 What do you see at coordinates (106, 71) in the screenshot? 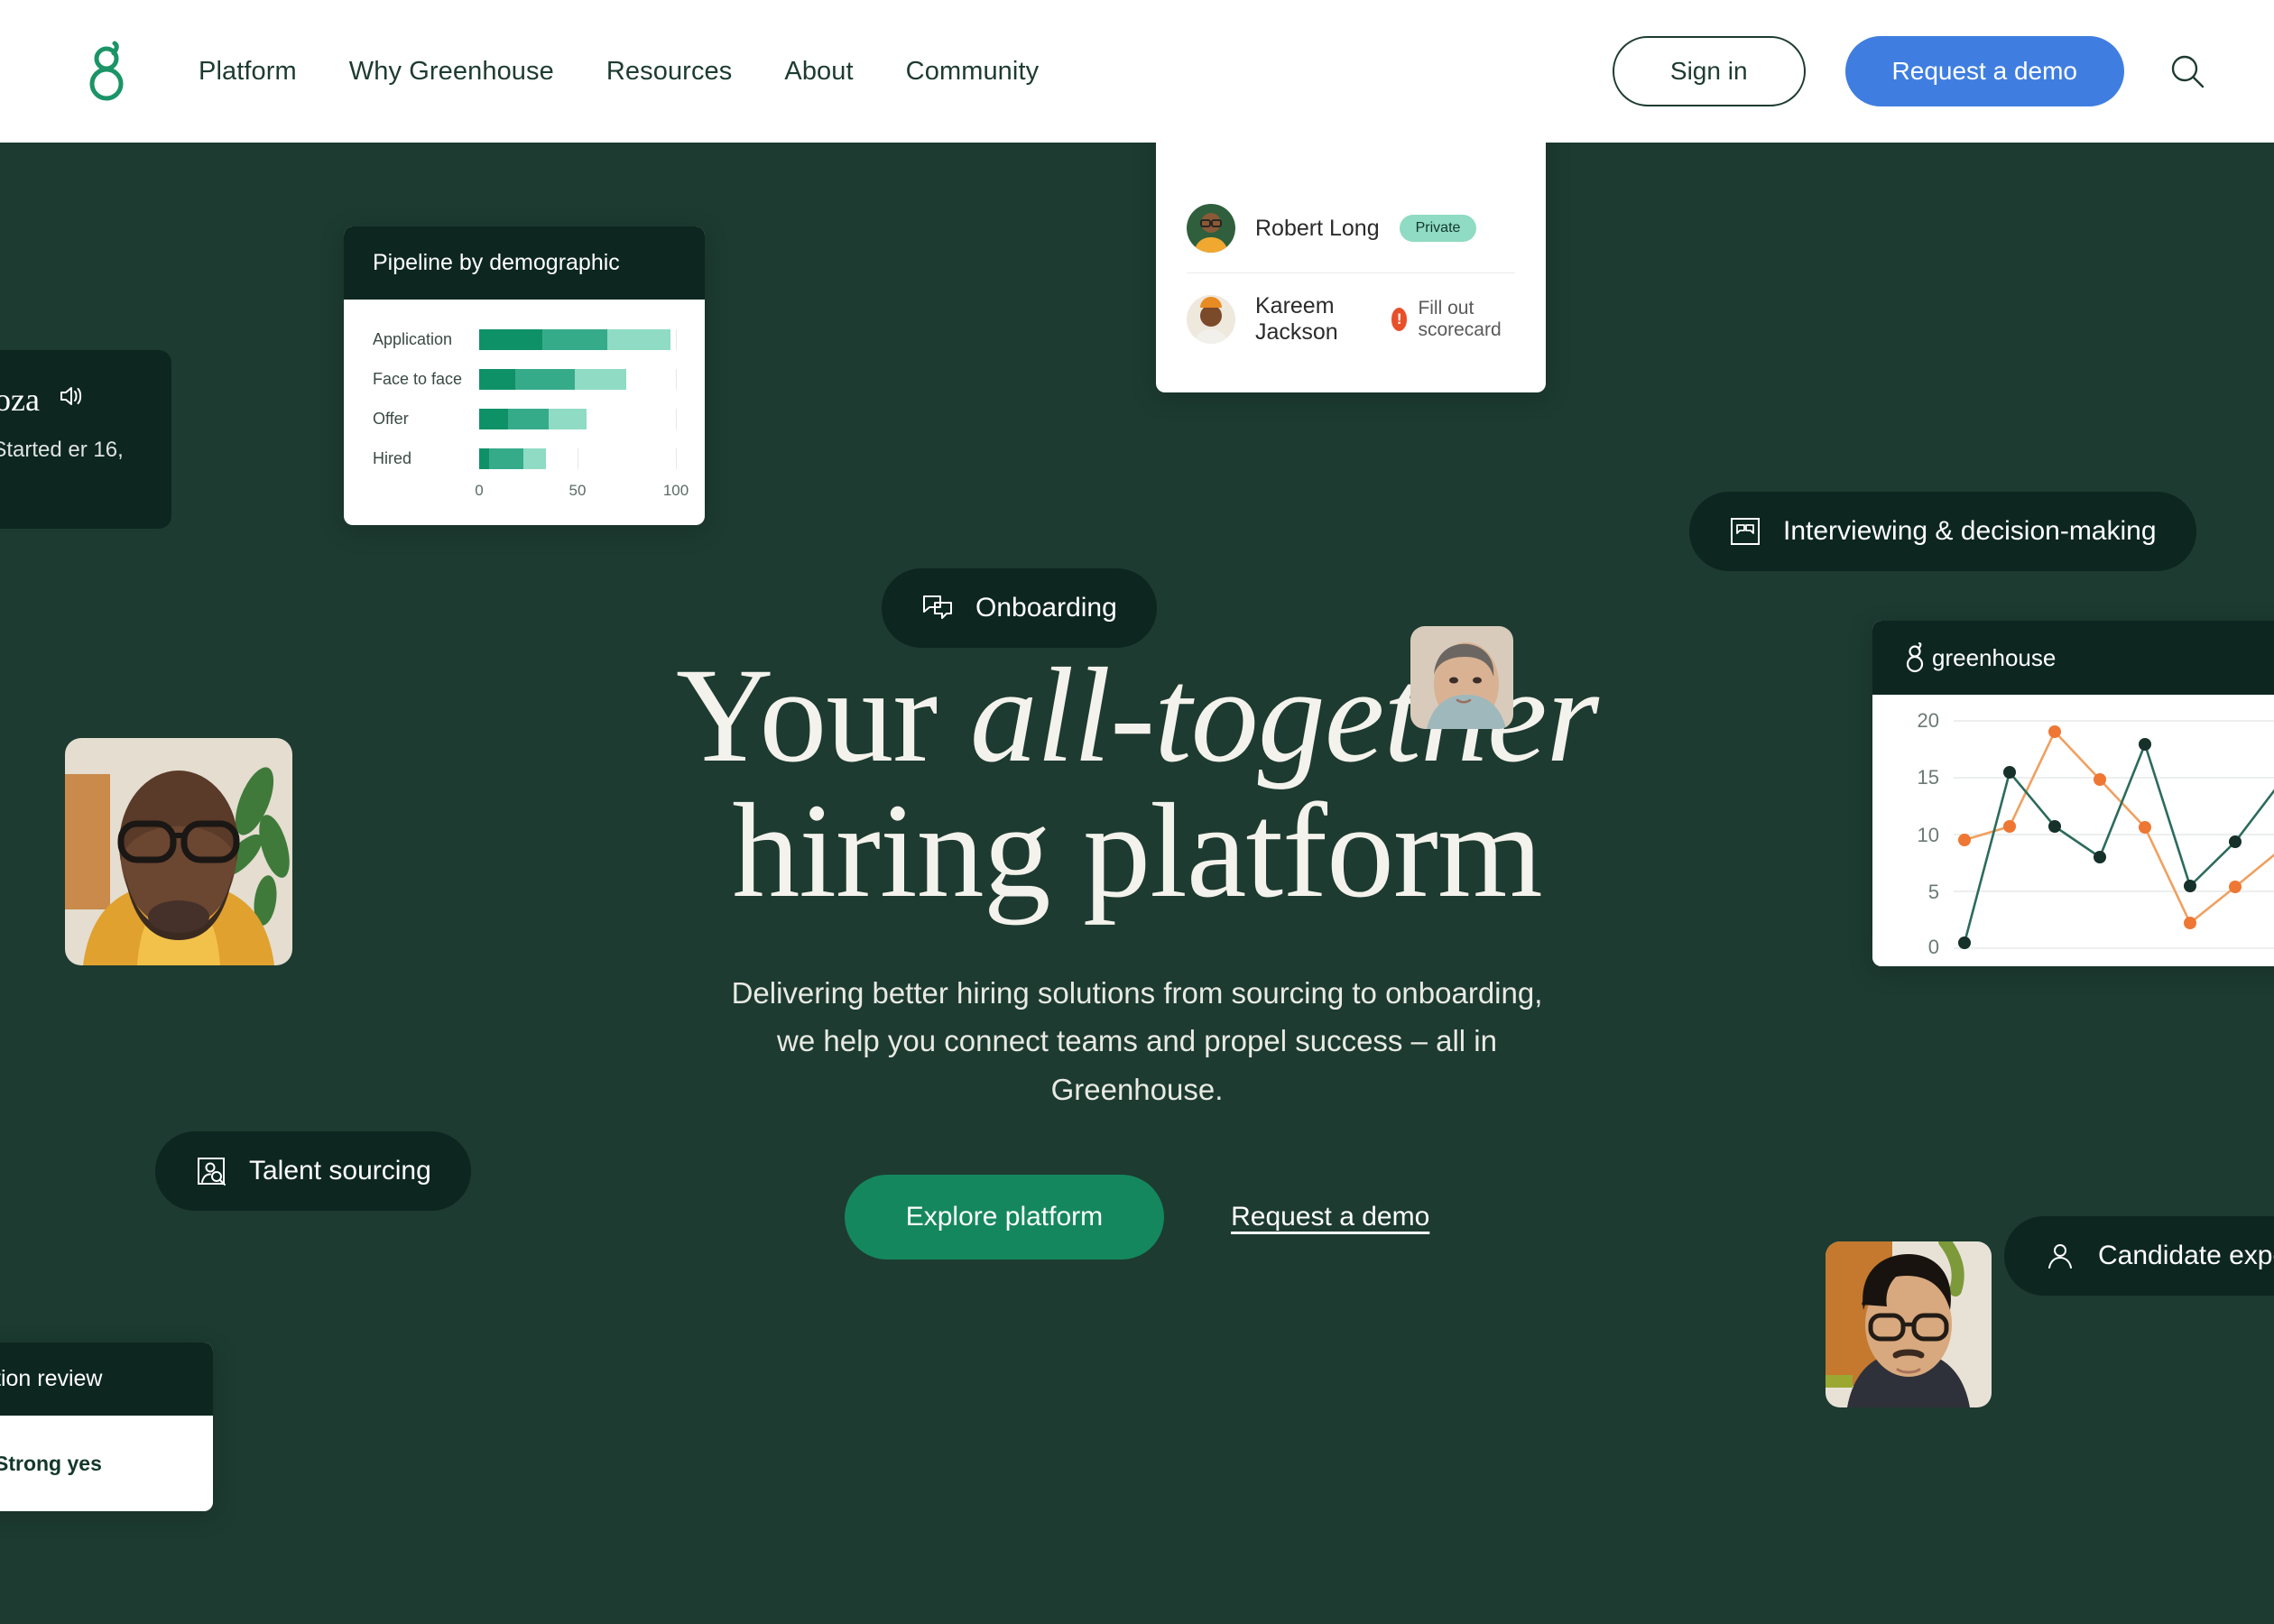
I see `greenhouse-g-logo-icon` at bounding box center [106, 71].